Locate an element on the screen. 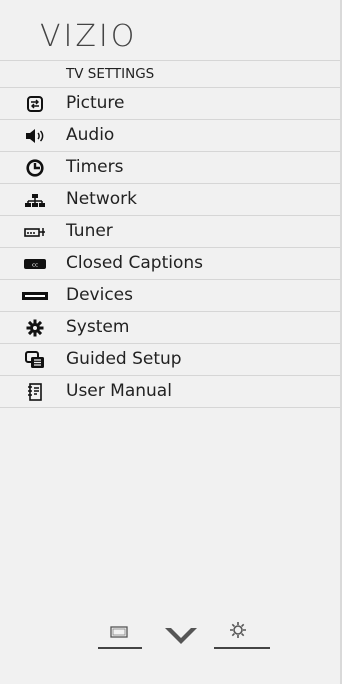  svg-text: cc is located at coordinates (35, 265).